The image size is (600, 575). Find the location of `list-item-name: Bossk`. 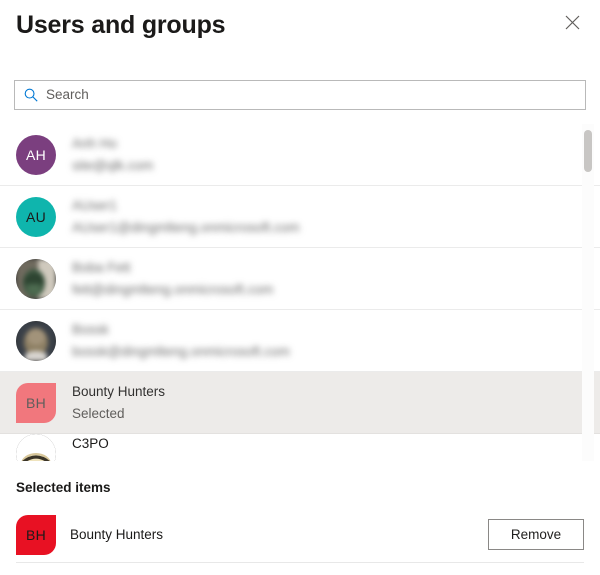

list-item-name: Bossk is located at coordinates (90, 329).